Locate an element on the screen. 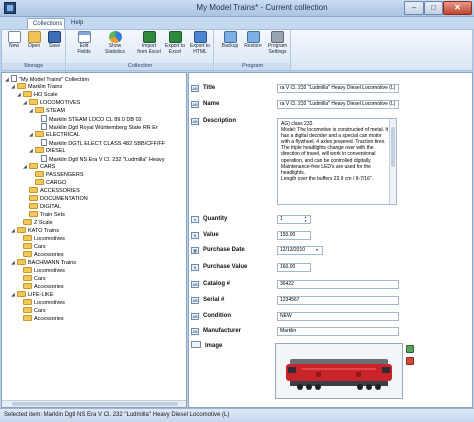 This screenshot has width=474, height=422. tree-node: Train Sets is located at coordinates (44, 215).